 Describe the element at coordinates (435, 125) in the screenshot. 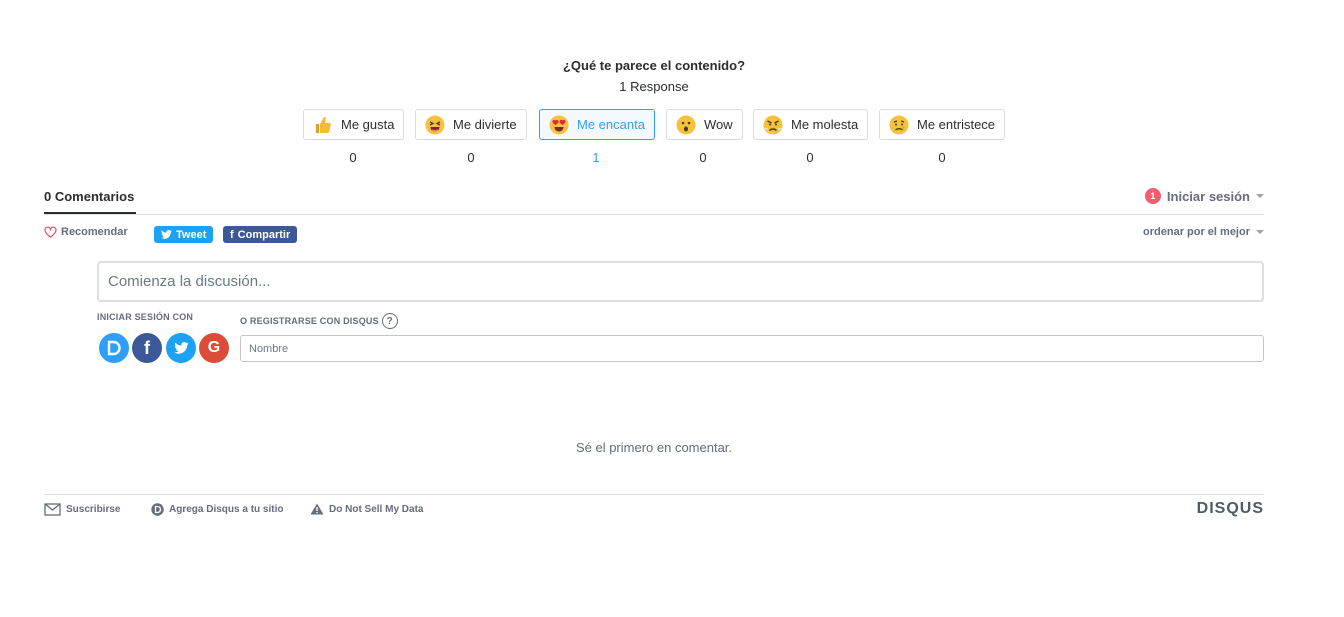

I see `laughing-face-icon` at that location.